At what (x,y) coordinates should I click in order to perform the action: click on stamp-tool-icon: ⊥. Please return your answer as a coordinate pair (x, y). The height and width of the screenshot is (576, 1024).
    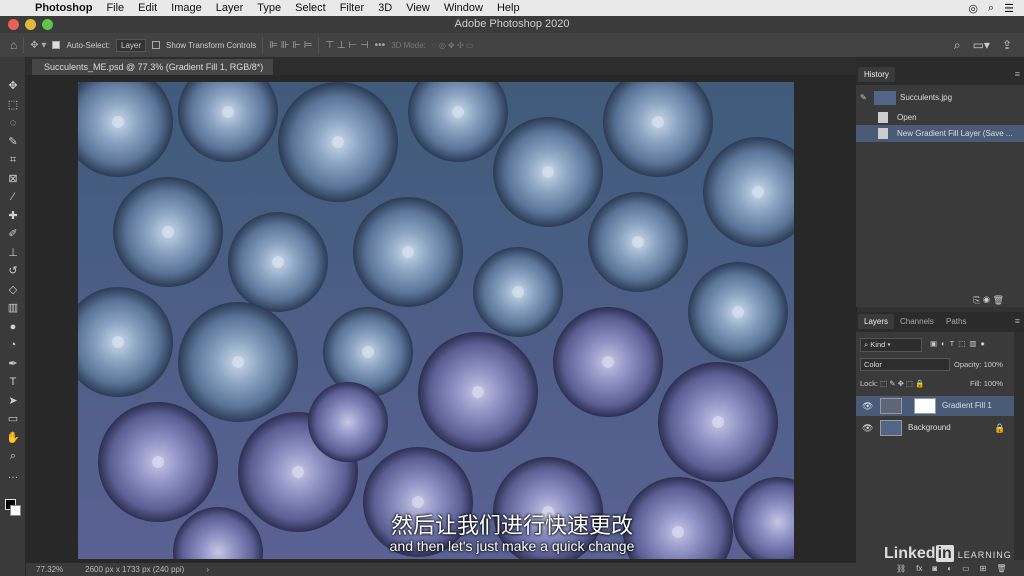
    Looking at the image, I should click on (13, 253).